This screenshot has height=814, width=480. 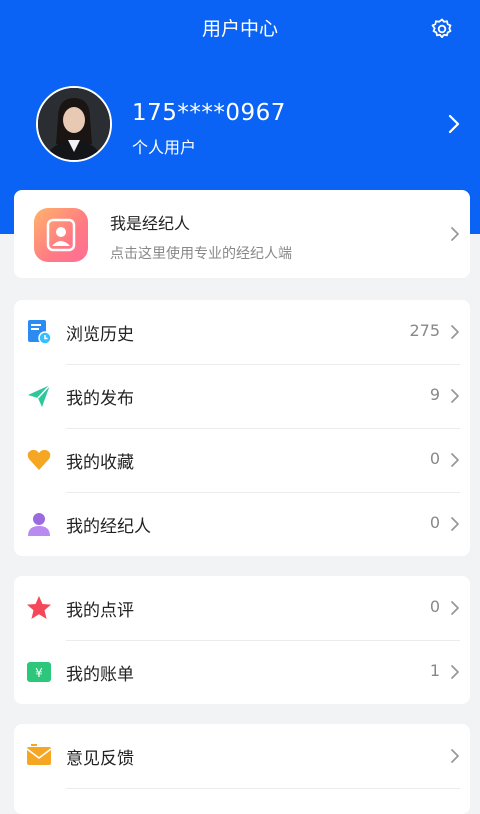 What do you see at coordinates (39, 395) in the screenshot?
I see `paper-plane-icon` at bounding box center [39, 395].